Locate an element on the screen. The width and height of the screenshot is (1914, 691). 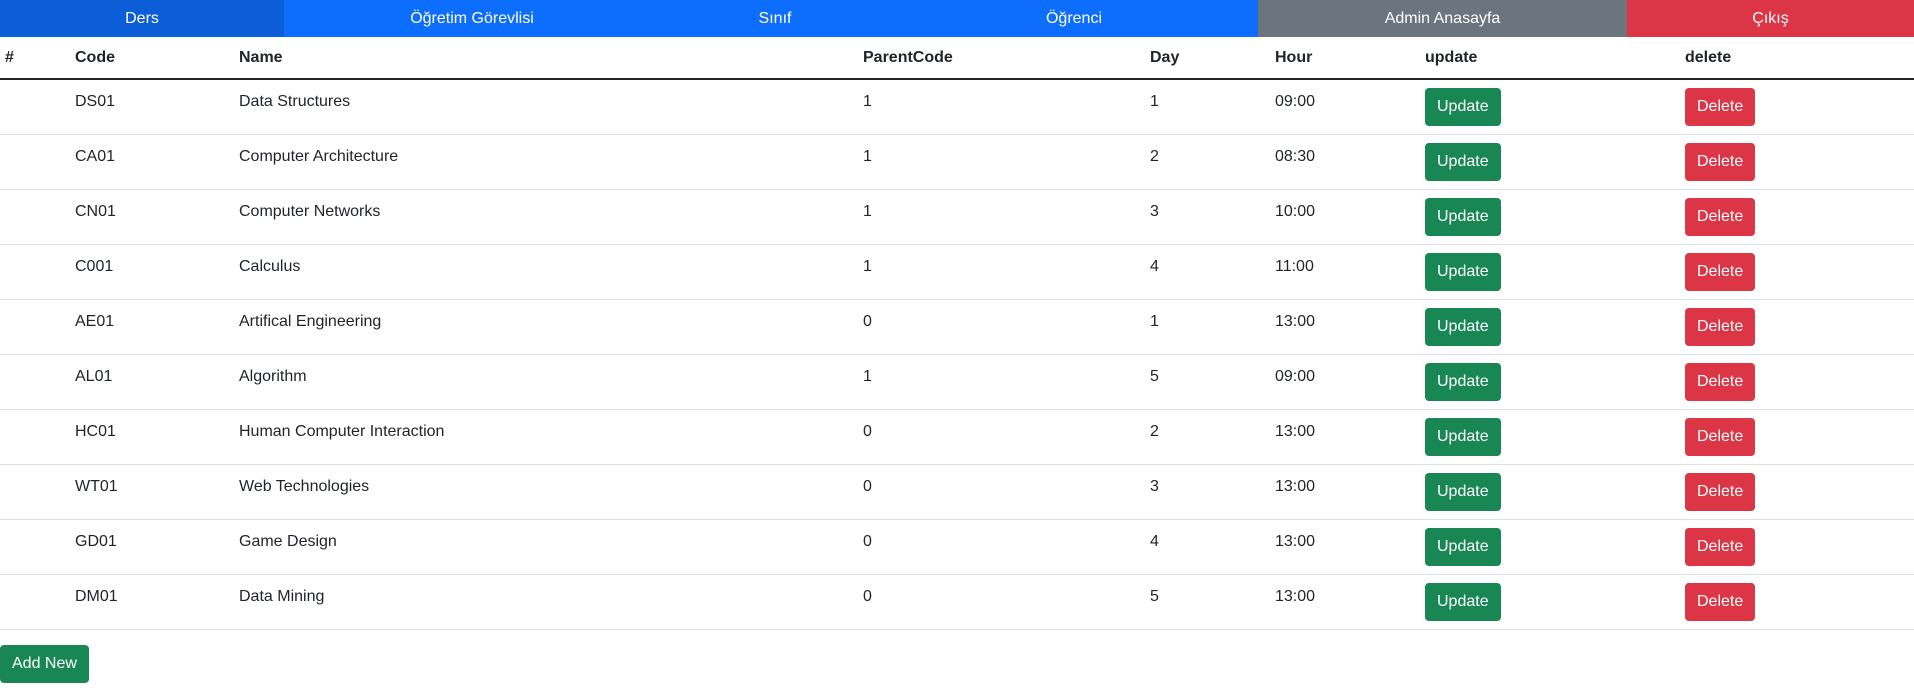
table-row: AL01 Algorithm 1 5 09:00 Update Delete is located at coordinates (957, 382).